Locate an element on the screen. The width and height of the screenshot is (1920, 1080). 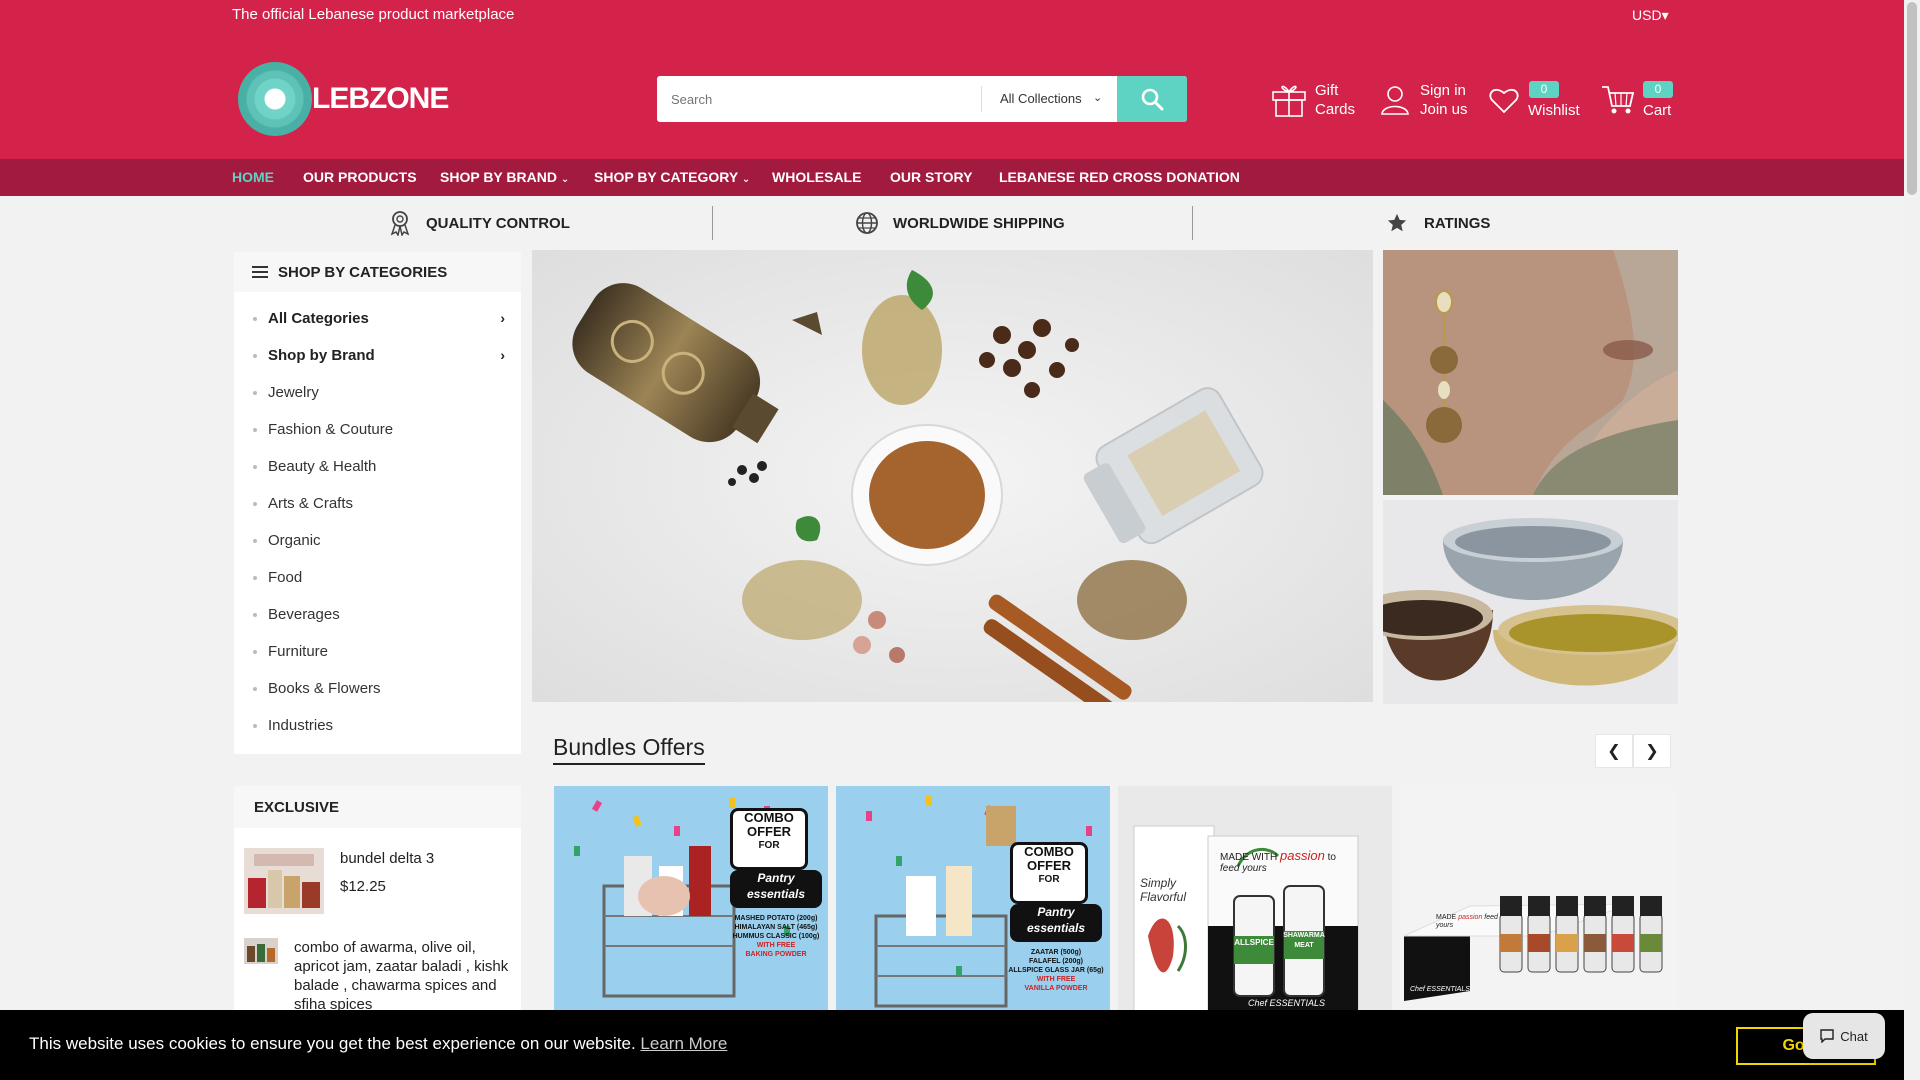
globe-icon is located at coordinates (867, 223).